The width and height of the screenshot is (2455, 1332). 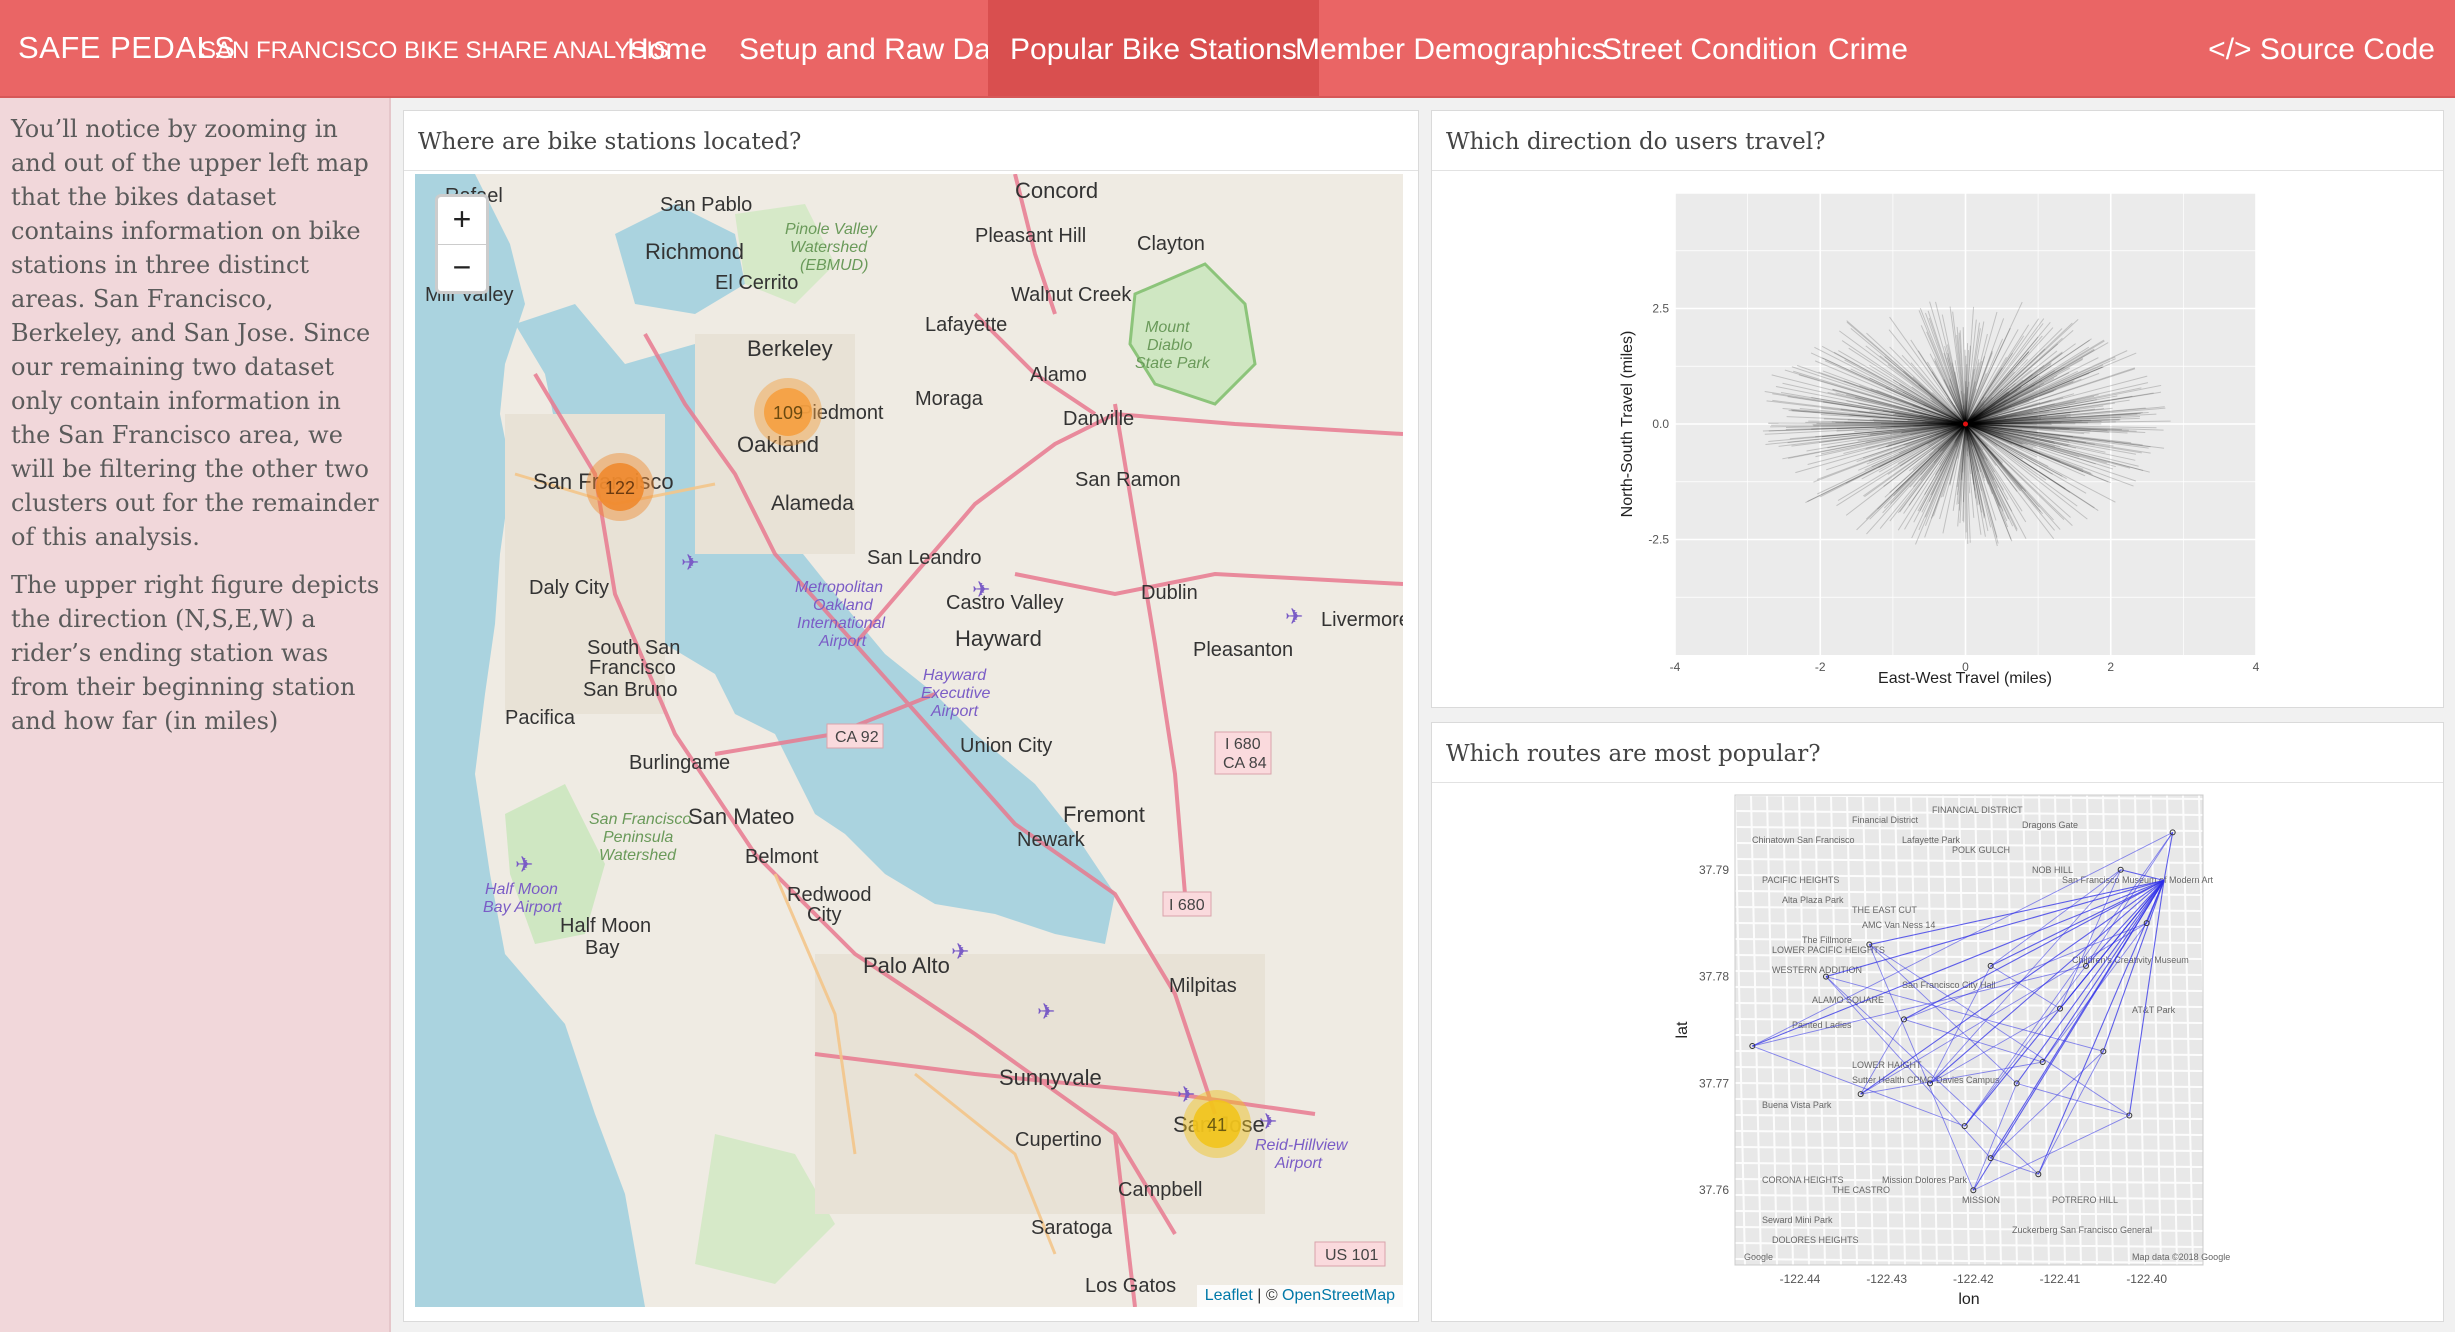 I want to click on map-place-label: Alta Plaza Park, so click(x=1813, y=900).